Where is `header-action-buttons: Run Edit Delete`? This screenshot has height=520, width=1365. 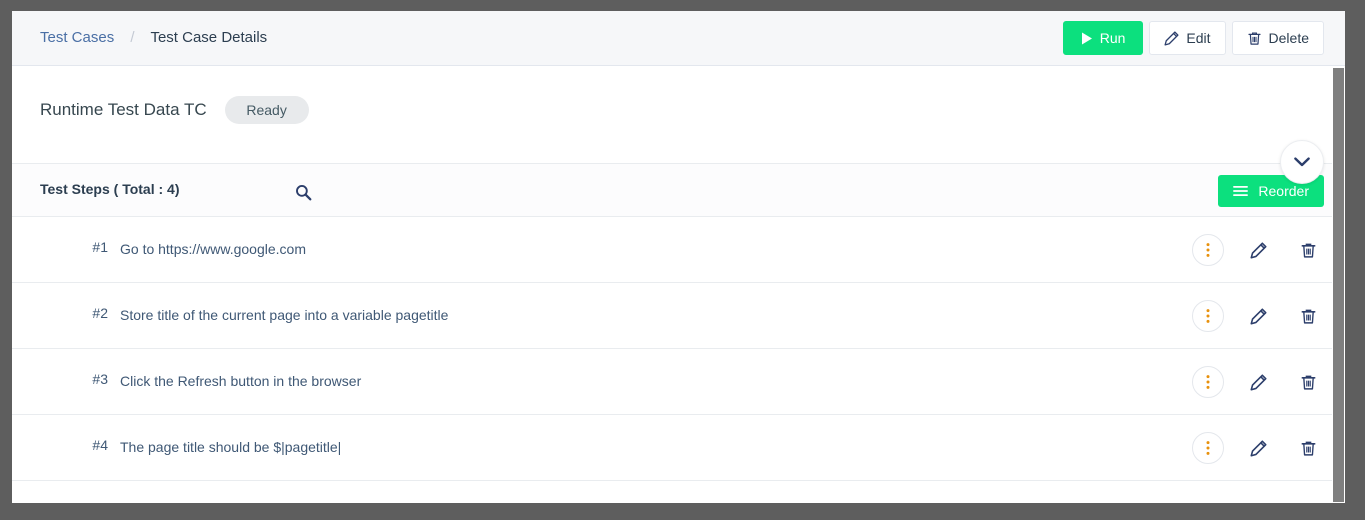
header-action-buttons: Run Edit Delete is located at coordinates (1193, 38).